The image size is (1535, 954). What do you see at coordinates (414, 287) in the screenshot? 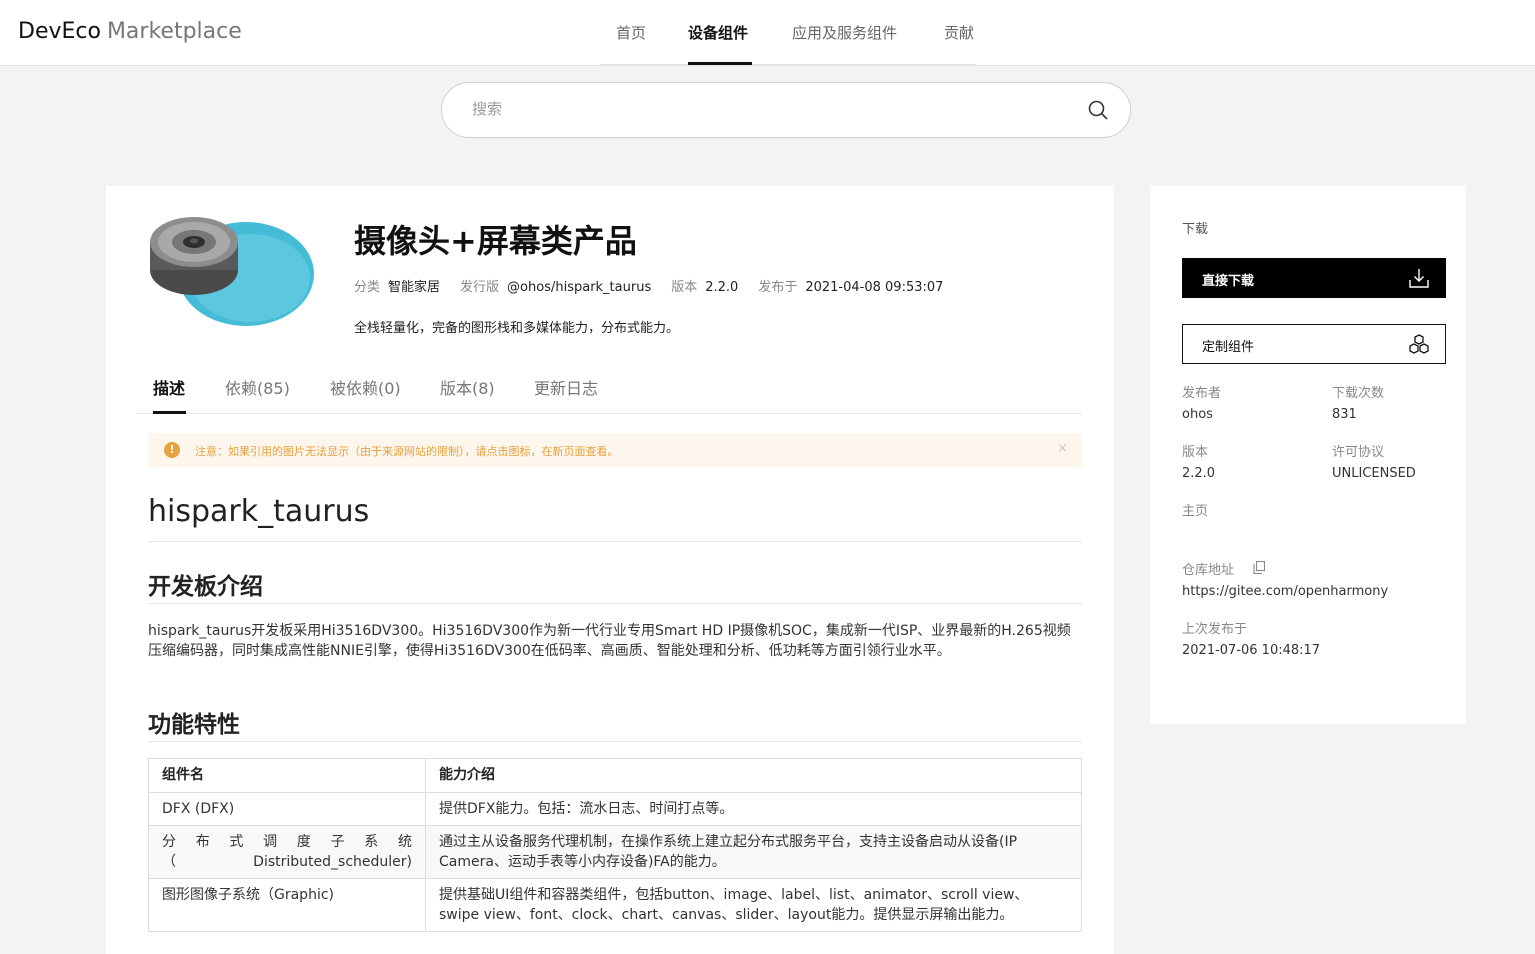
I see `category-value: 智能家居` at bounding box center [414, 287].